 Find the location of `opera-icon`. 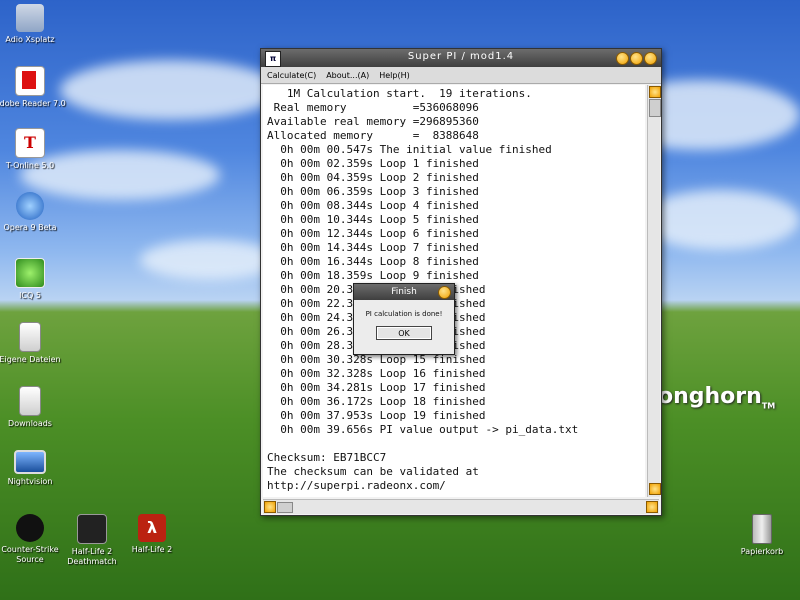

opera-icon is located at coordinates (30, 206).